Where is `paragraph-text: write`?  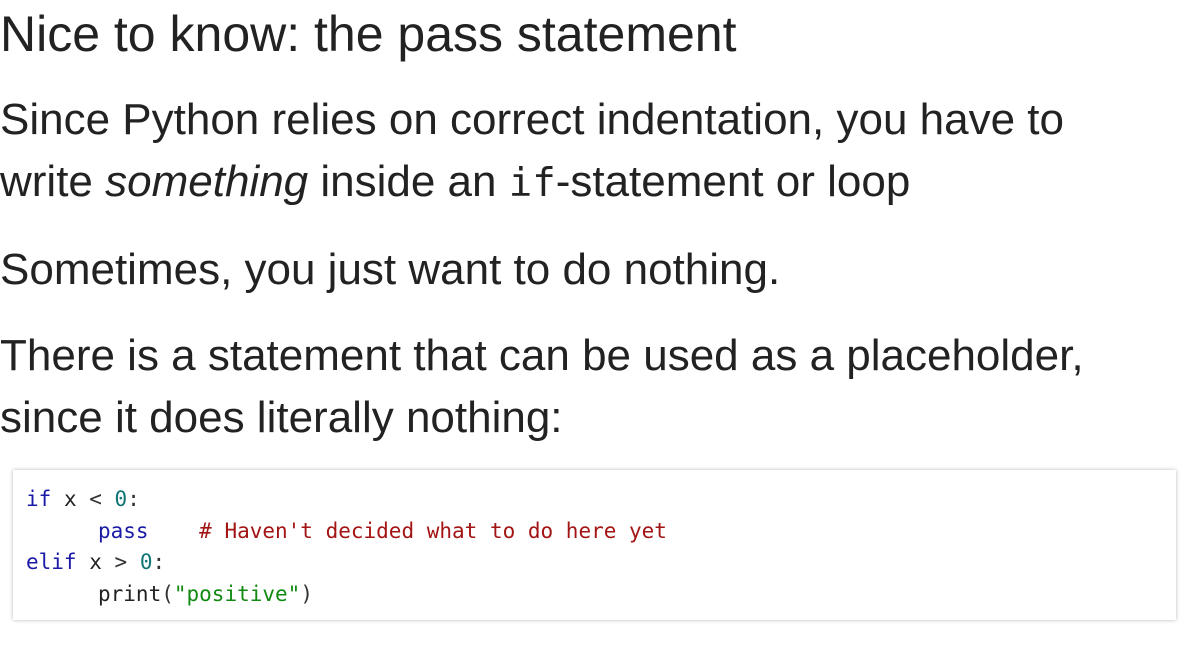
paragraph-text: write is located at coordinates (53, 181).